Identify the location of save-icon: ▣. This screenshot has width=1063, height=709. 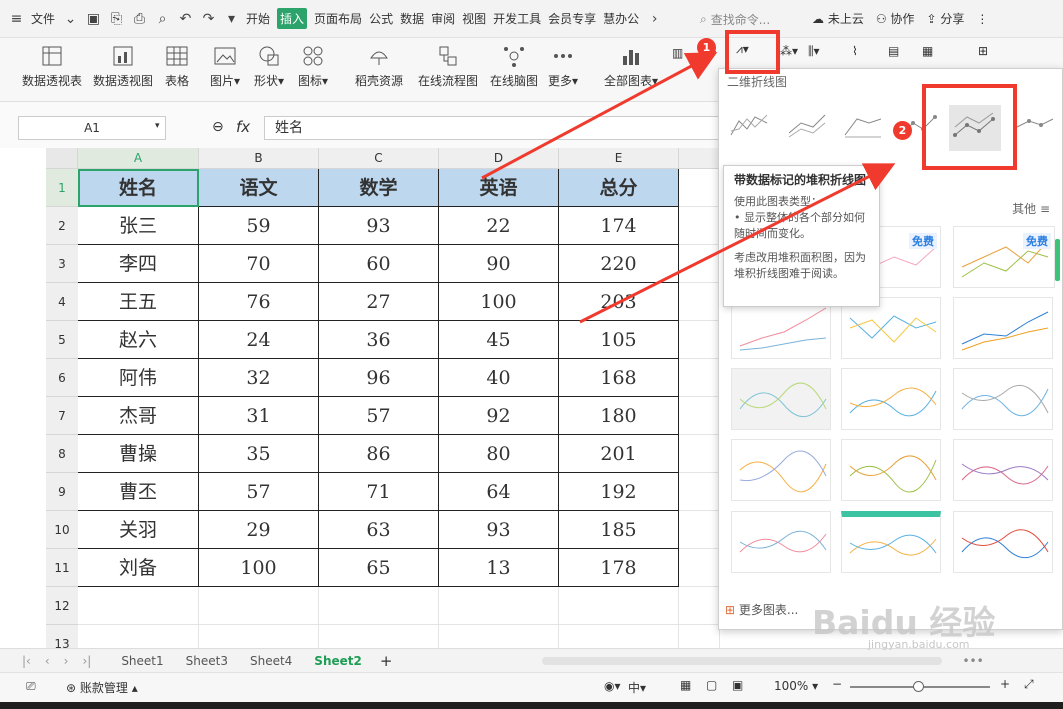
(93, 18).